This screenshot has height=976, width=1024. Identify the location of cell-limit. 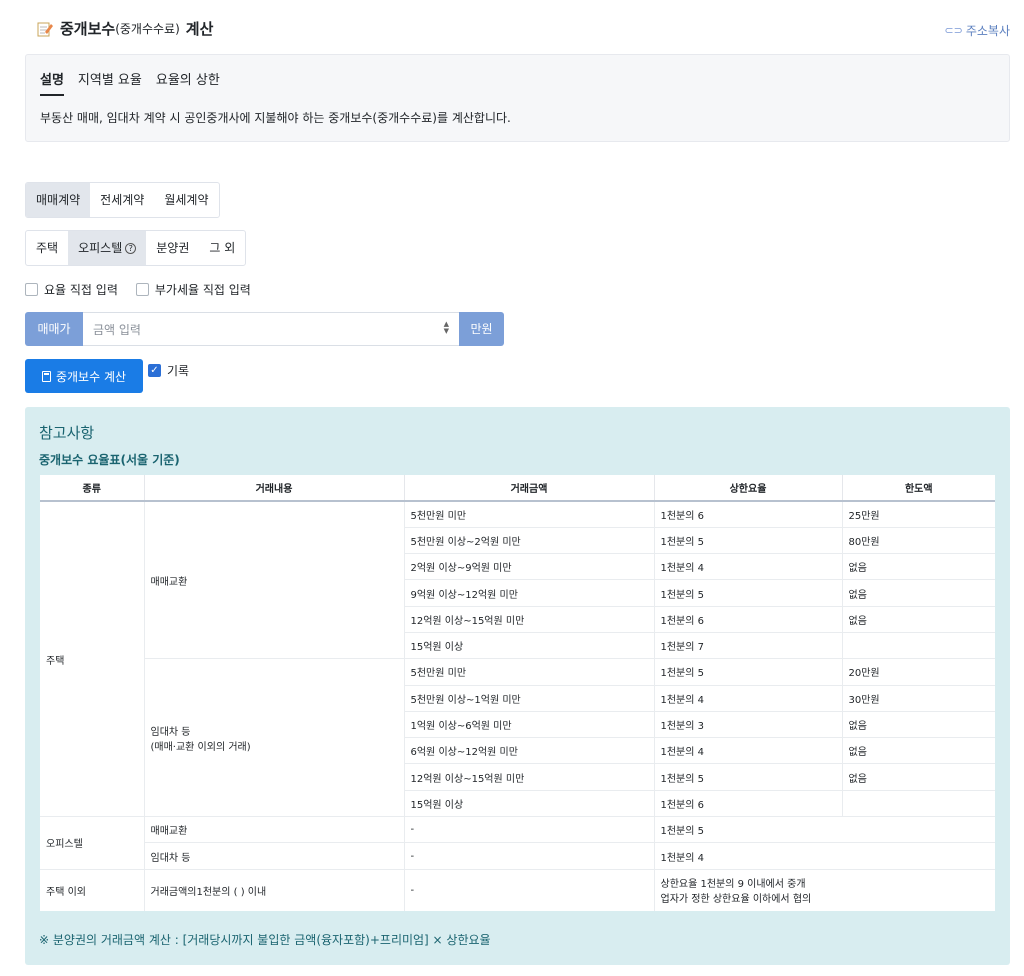
(918, 645).